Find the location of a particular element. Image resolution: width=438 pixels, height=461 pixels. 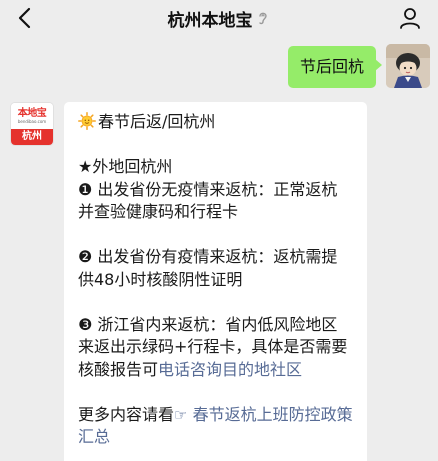

reply-title-line: 春节后返/回杭州 is located at coordinates (215, 122).